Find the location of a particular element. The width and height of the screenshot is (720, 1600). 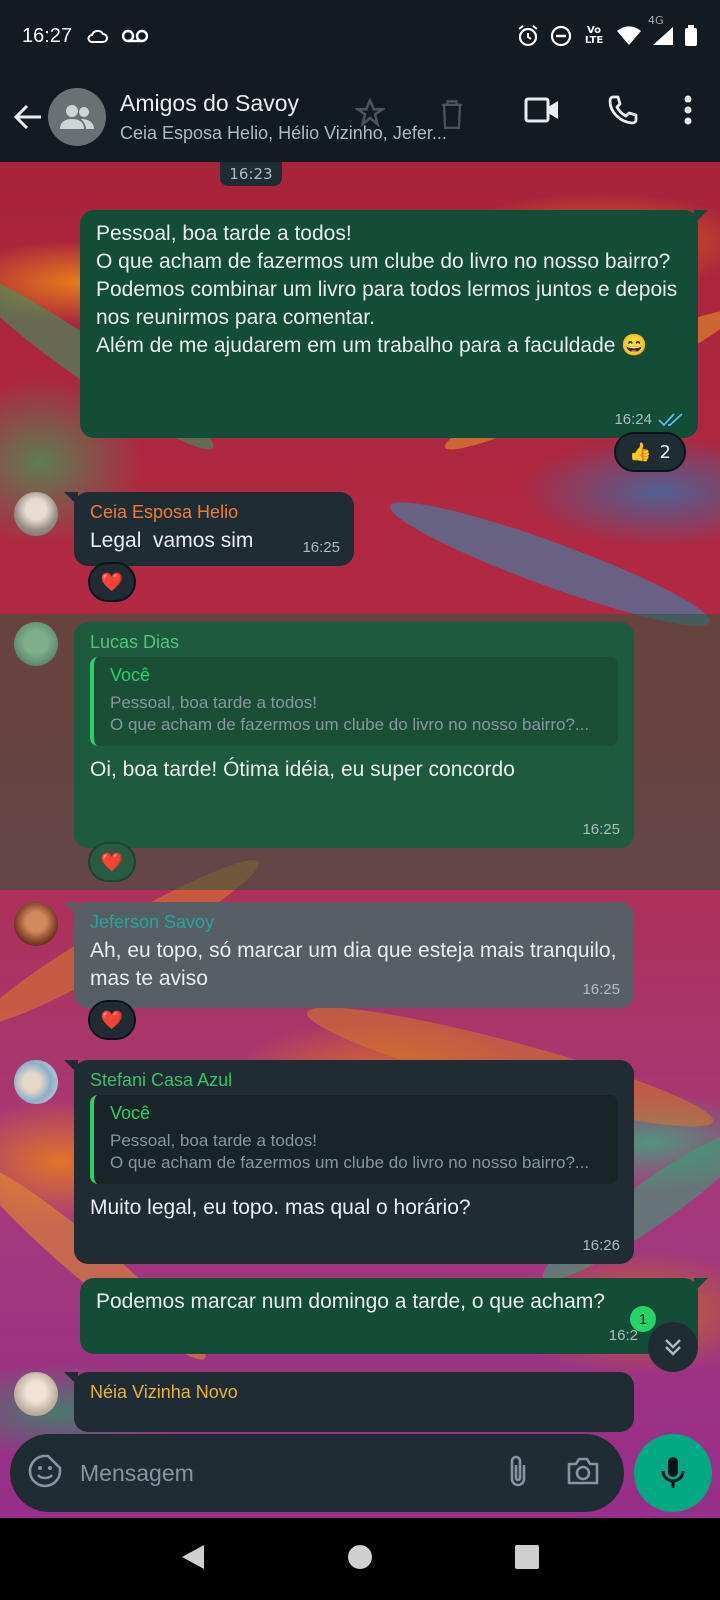

reaction-badge: 👍 2 is located at coordinates (650, 452).